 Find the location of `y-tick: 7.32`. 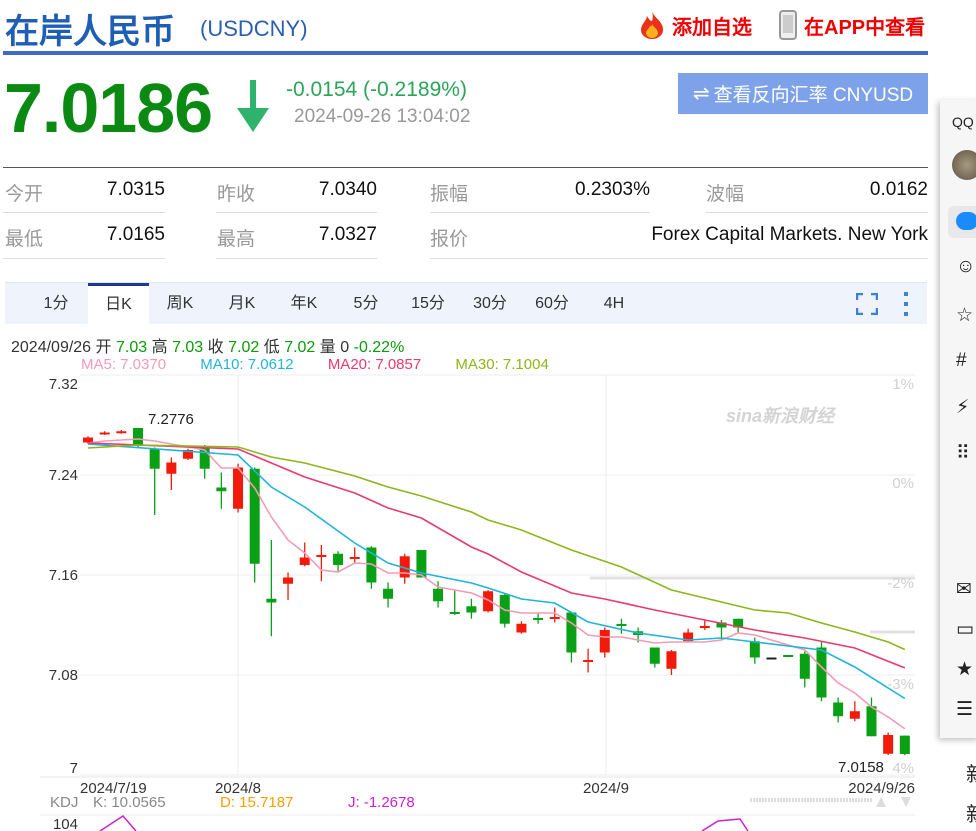

y-tick: 7.32 is located at coordinates (63, 384).